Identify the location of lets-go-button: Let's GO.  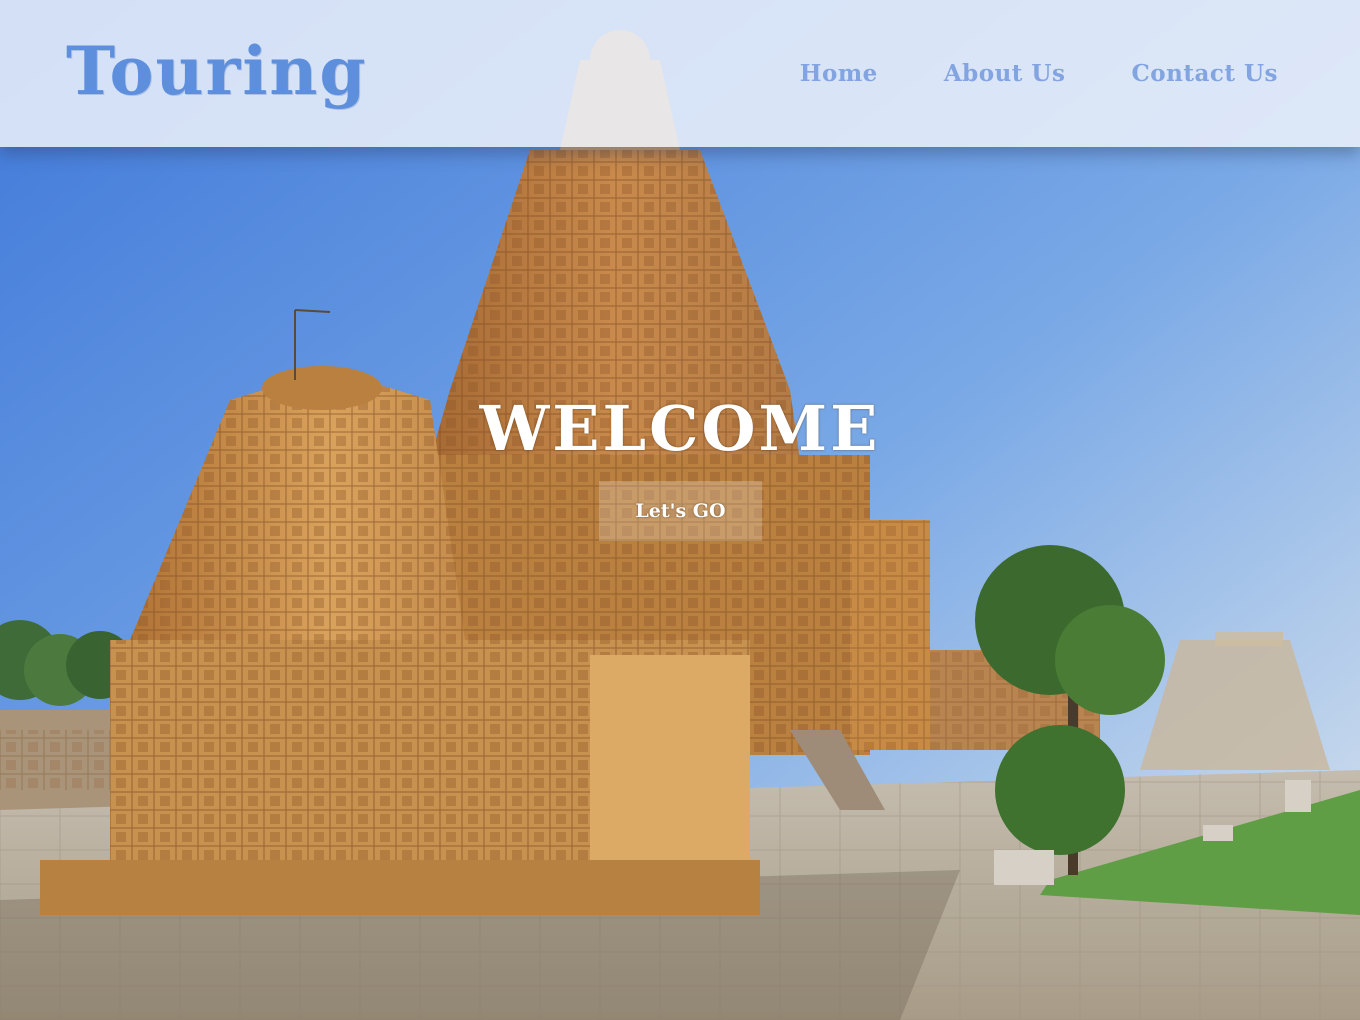
(680, 511).